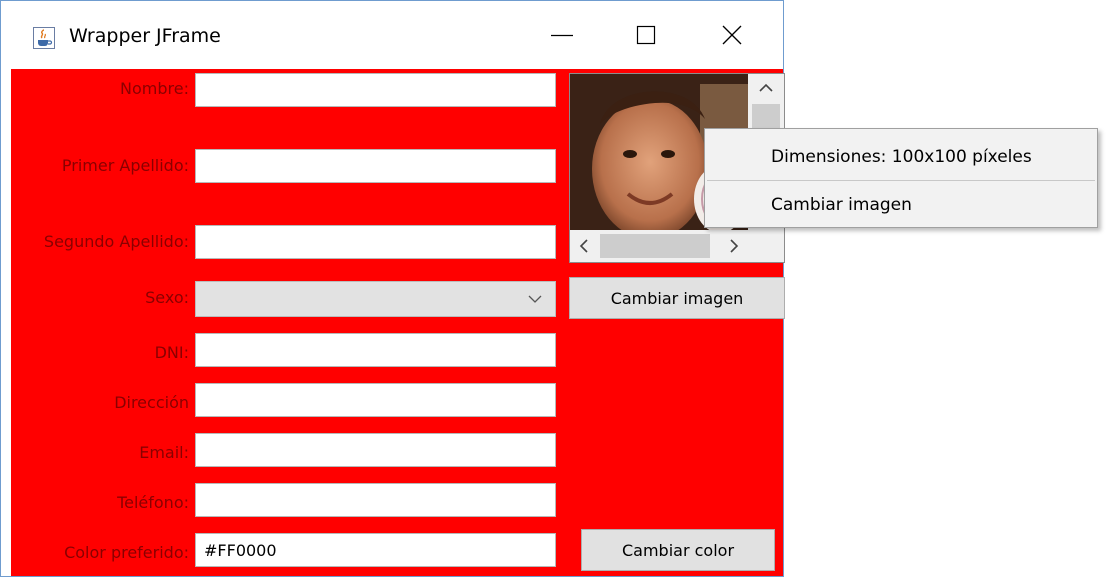 This screenshot has height=586, width=1106. What do you see at coordinates (145, 36) in the screenshot?
I see `window-title: Wrapper JFrame` at bounding box center [145, 36].